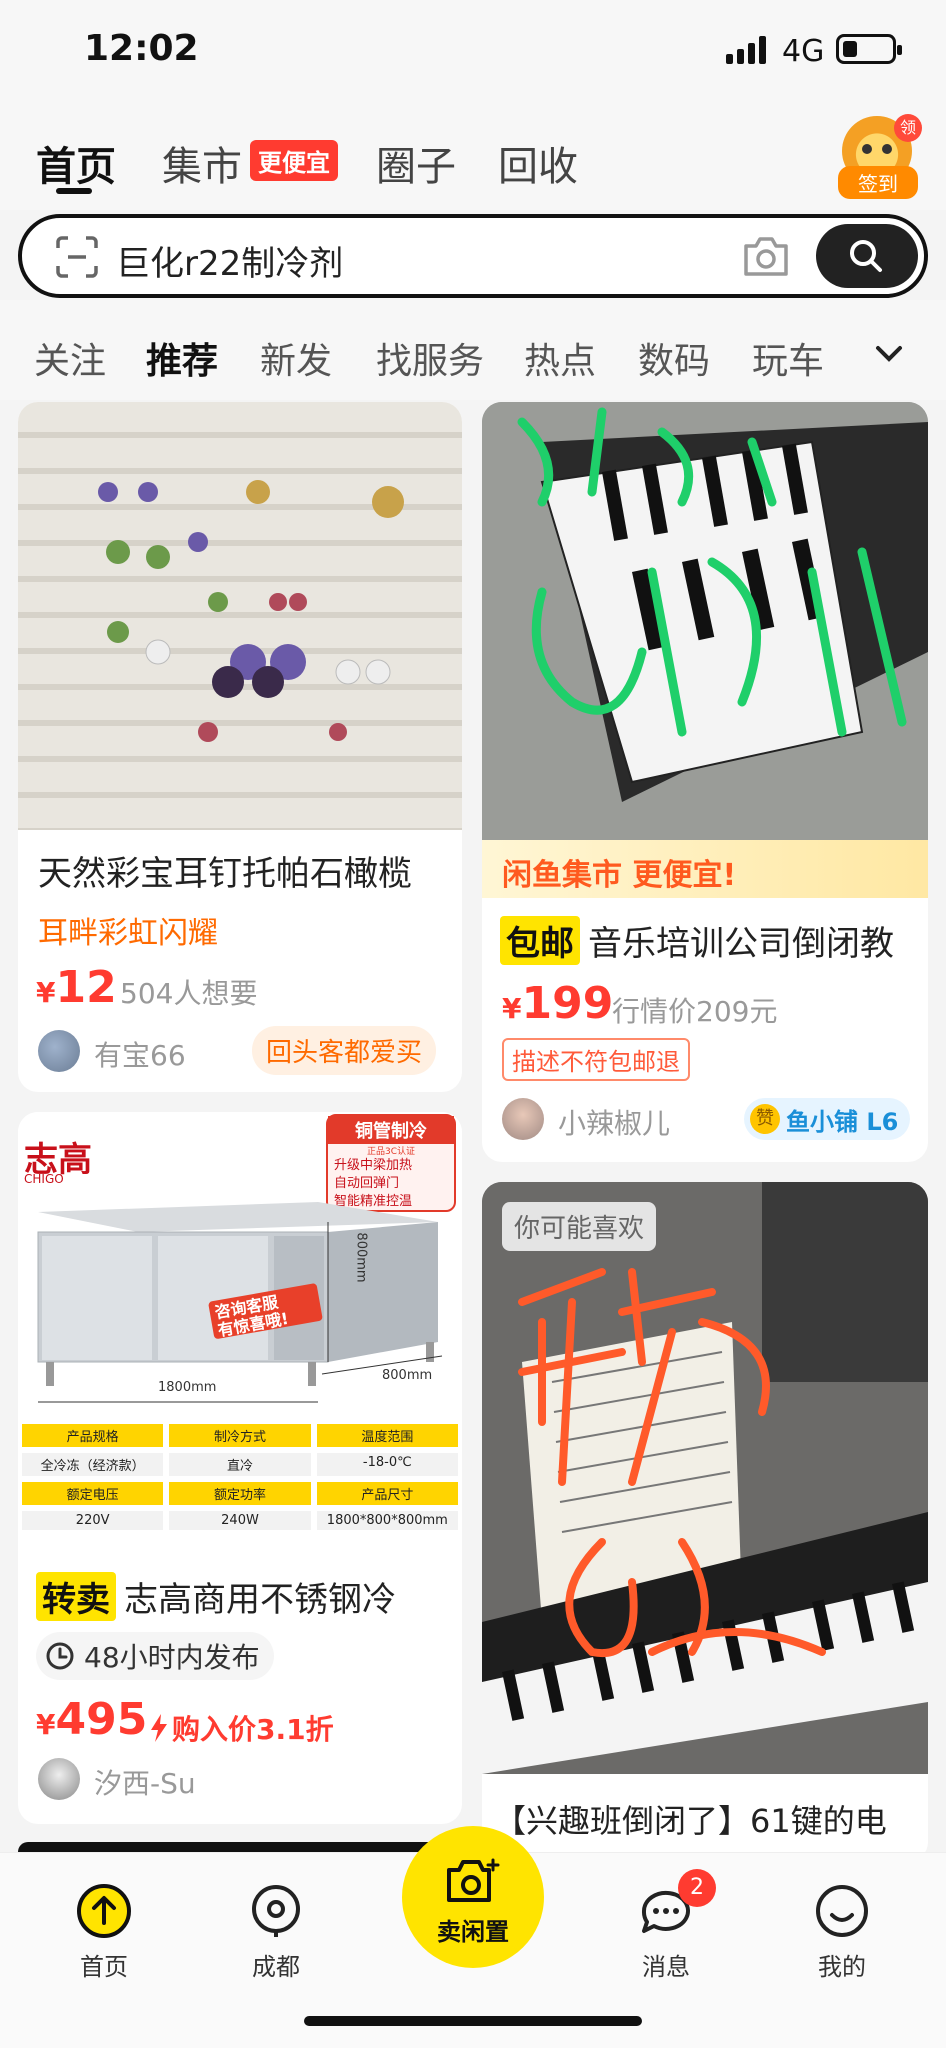 The image size is (946, 2048). Describe the element at coordinates (387, 1435) in the screenshot. I see `spec-header: 温度范围` at that location.